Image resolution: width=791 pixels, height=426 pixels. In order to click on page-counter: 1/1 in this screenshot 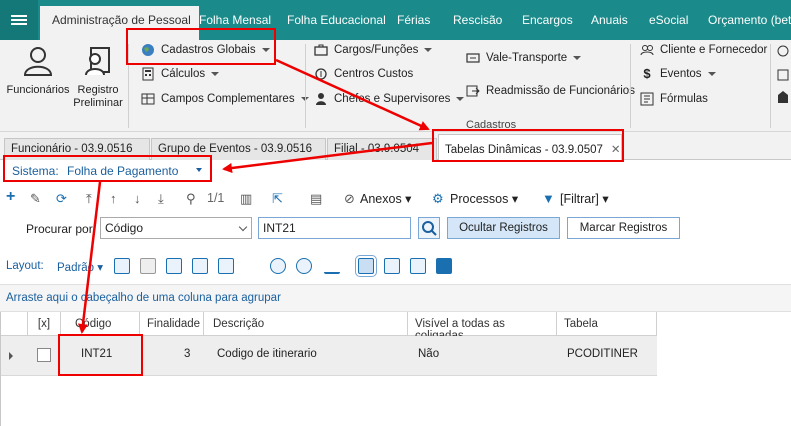, I will do `click(216, 198)`.